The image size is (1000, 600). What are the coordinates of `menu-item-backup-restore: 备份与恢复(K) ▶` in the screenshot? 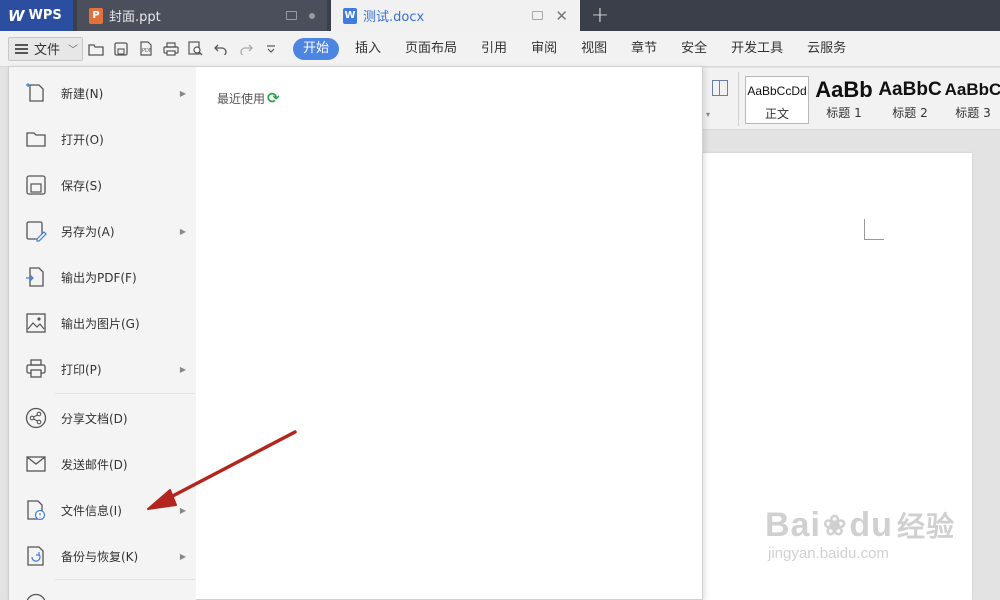 It's located at (102, 556).